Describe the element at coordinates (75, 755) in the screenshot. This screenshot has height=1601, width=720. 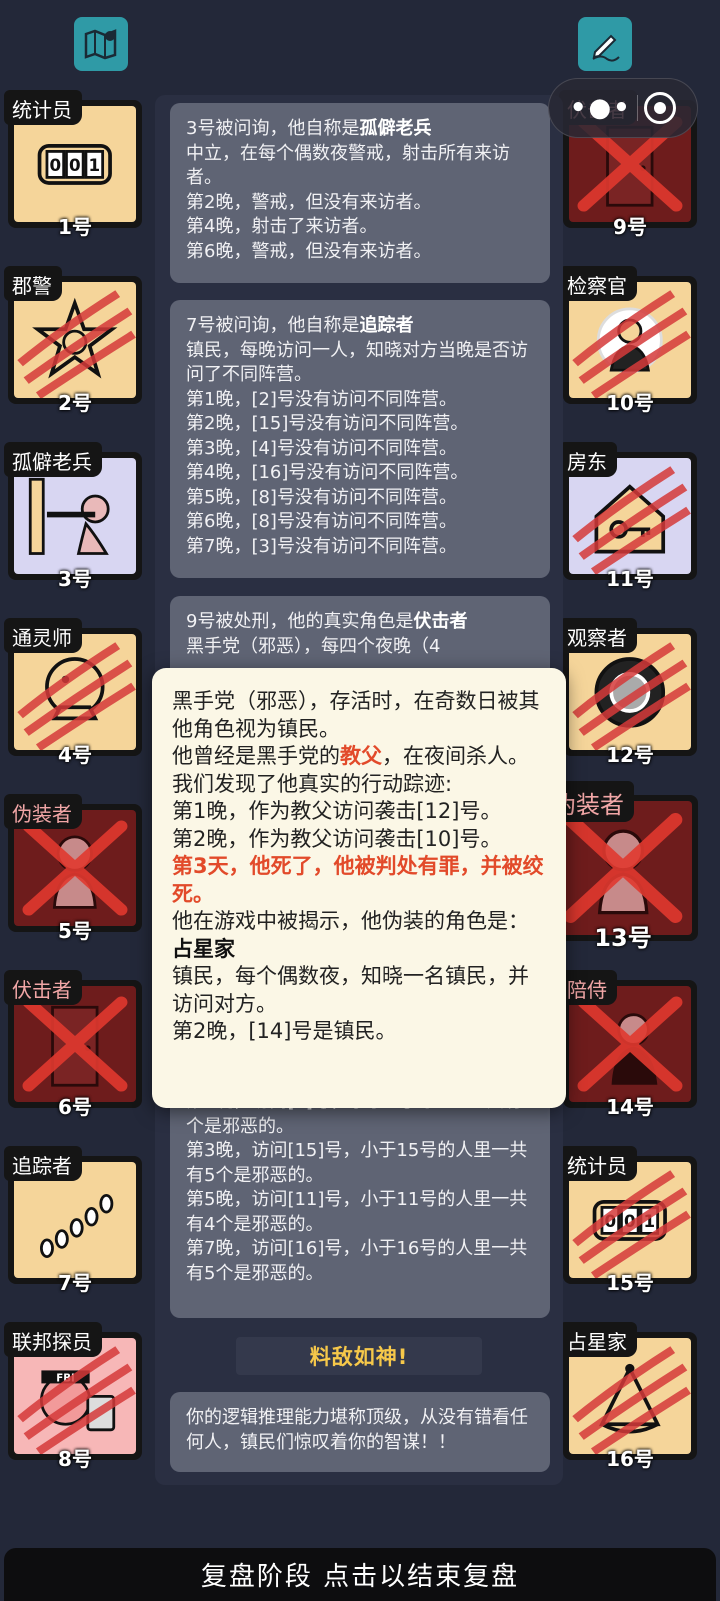
I see `player-number: 4号` at that location.